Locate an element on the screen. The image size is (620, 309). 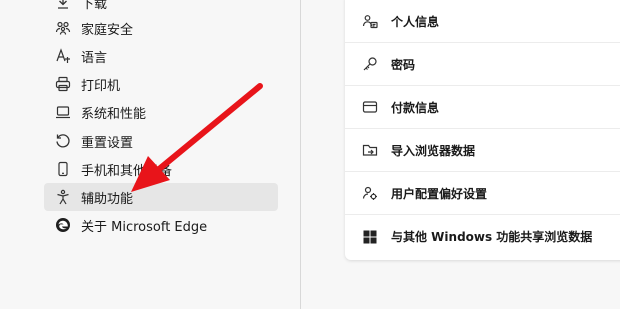
sidebar-item-accessibility: 辅助功能 is located at coordinates (161, 197).